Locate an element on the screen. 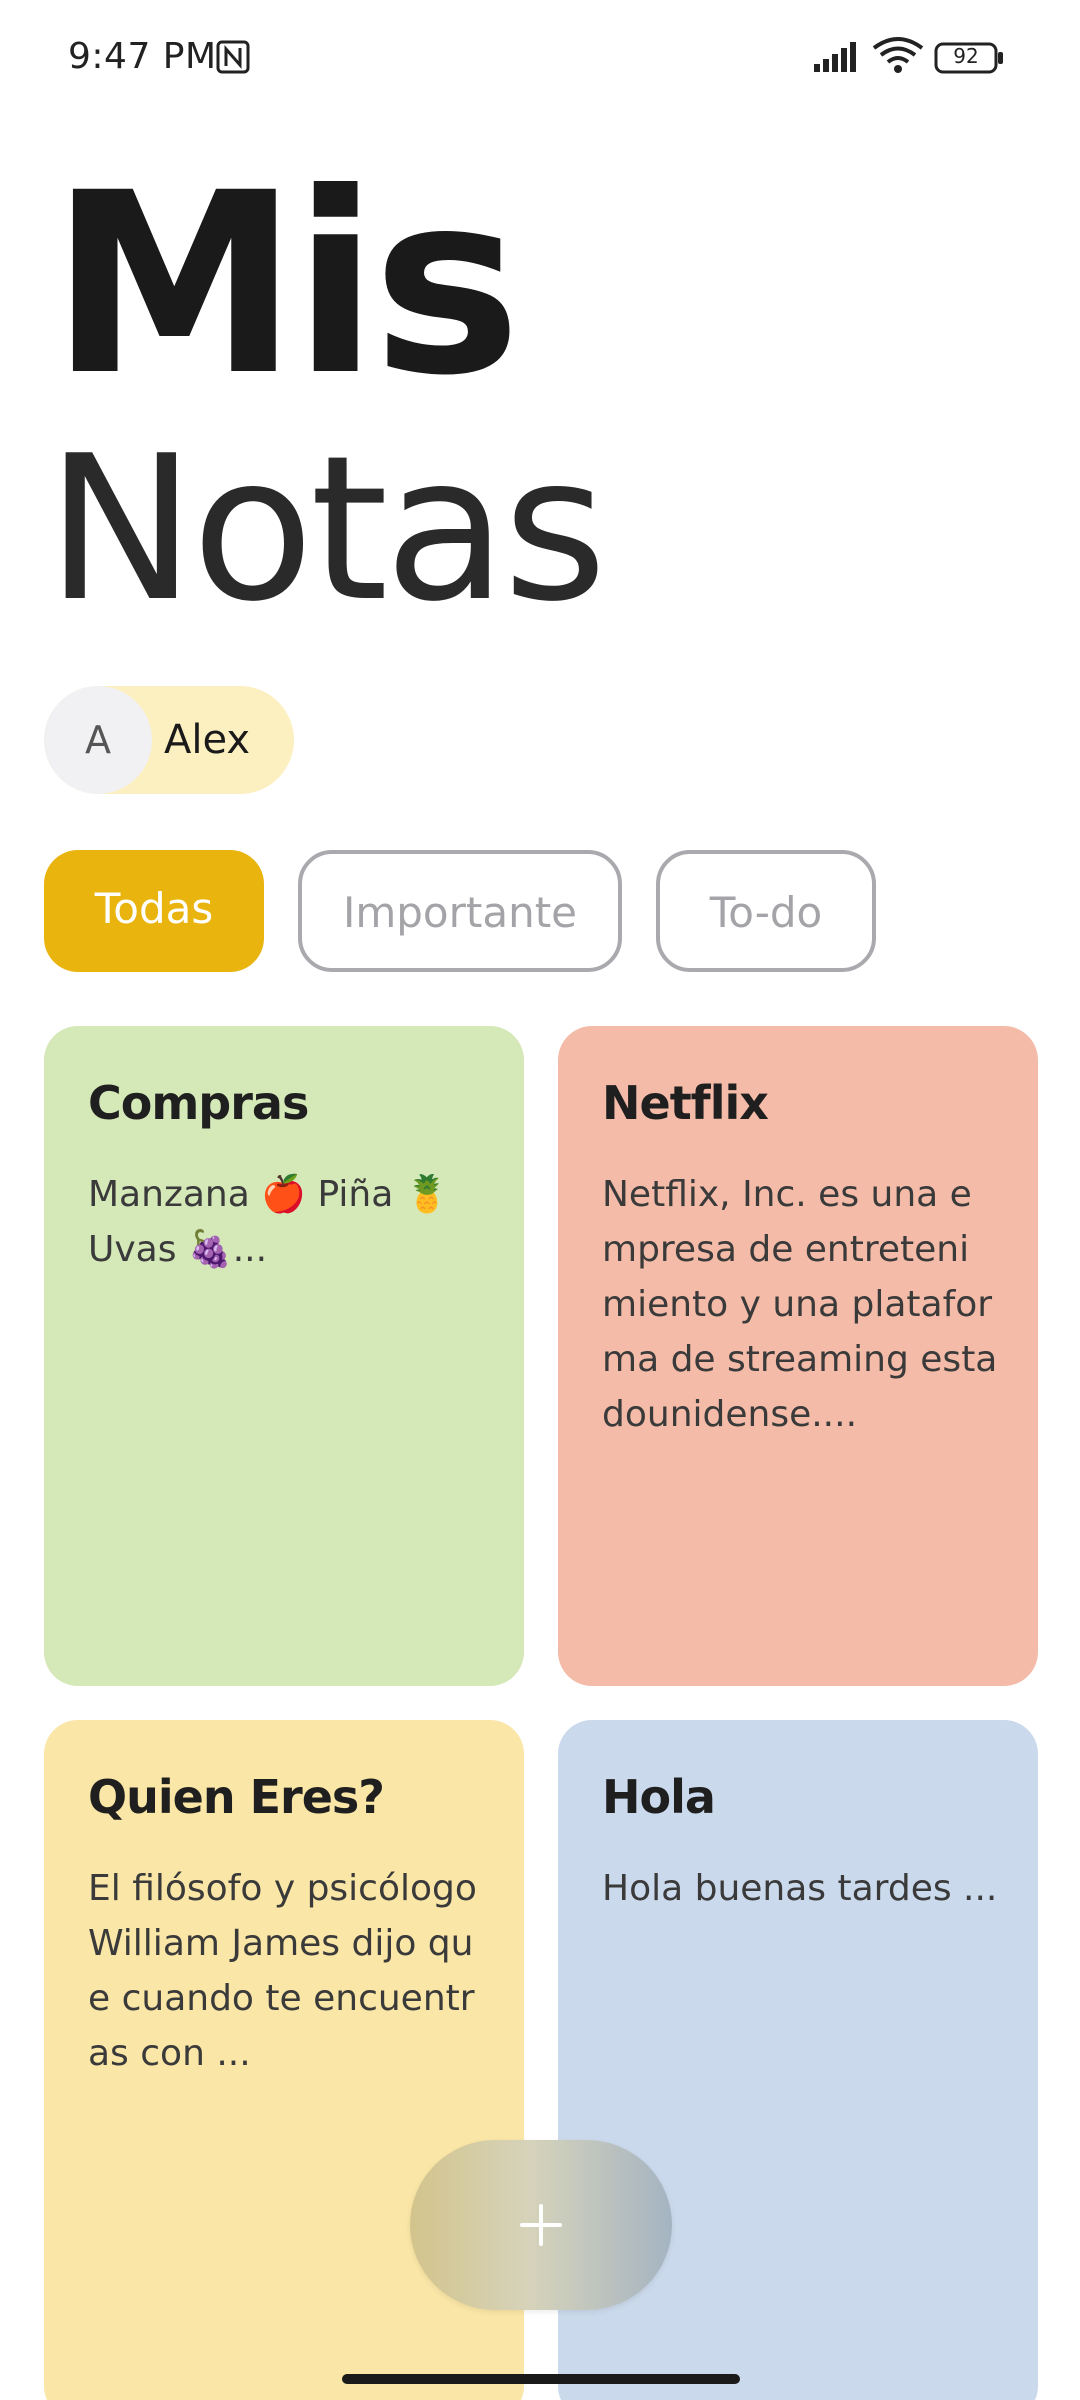  battery-level: 92 is located at coordinates (966, 56).